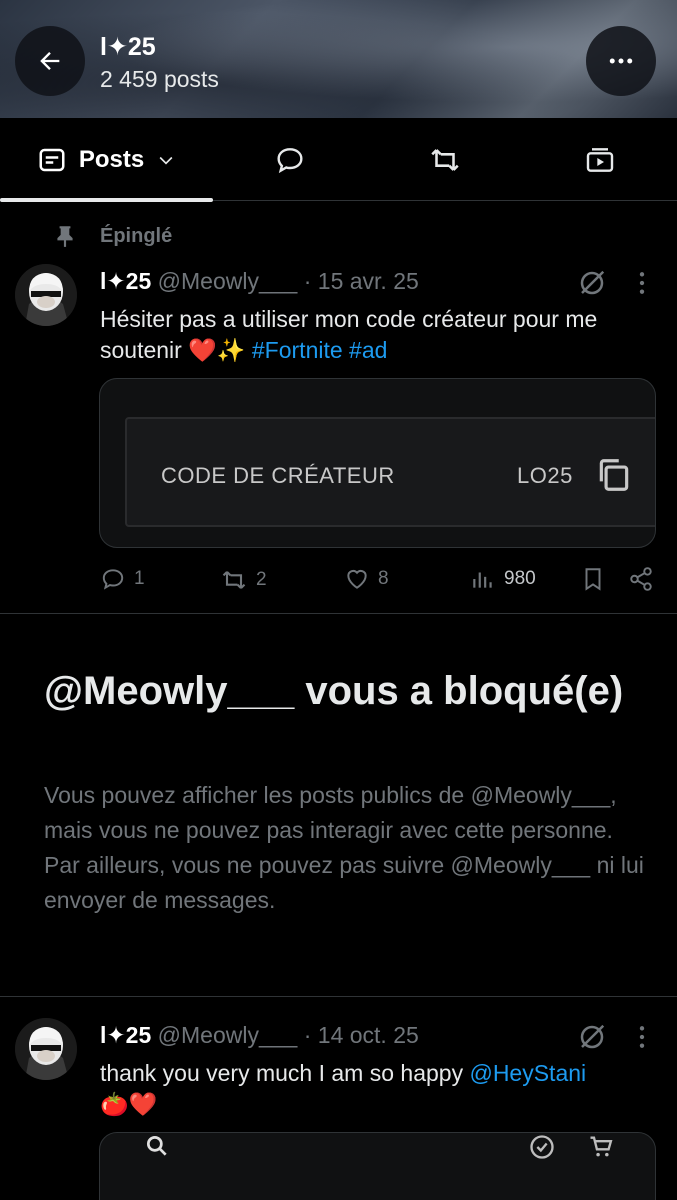 The image size is (677, 1200). I want to click on repost-button: 2, so click(243, 580).